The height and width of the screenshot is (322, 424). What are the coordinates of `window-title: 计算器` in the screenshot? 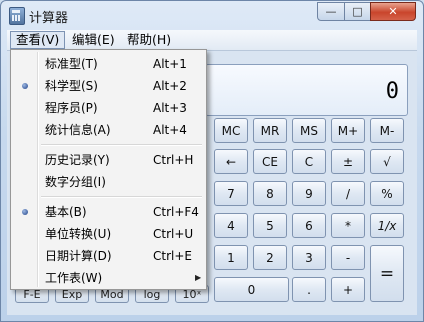 It's located at (49, 18).